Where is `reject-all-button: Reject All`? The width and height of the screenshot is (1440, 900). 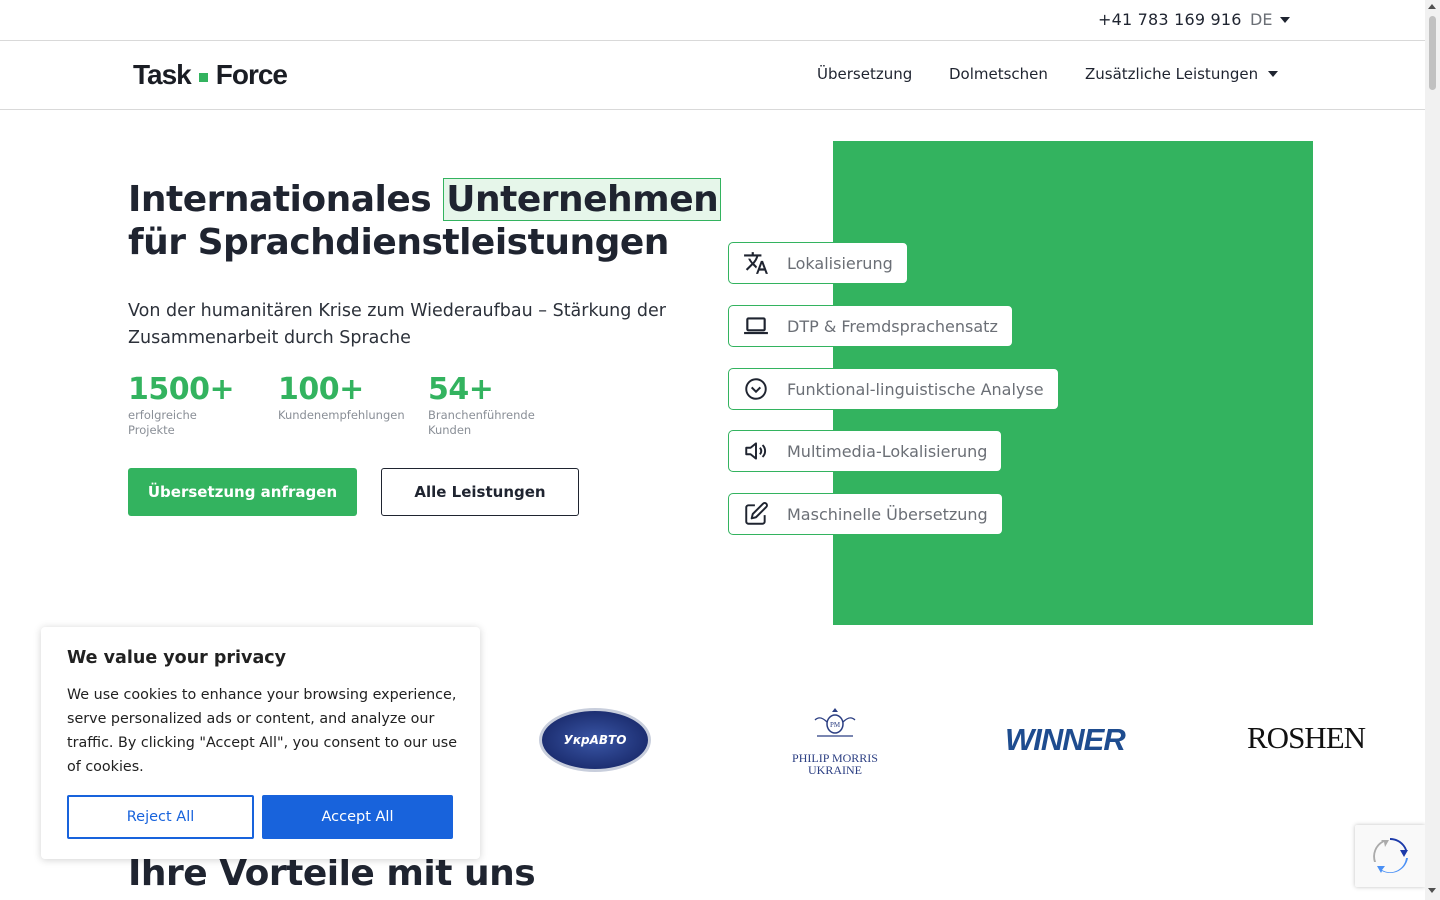 reject-all-button: Reject All is located at coordinates (160, 817).